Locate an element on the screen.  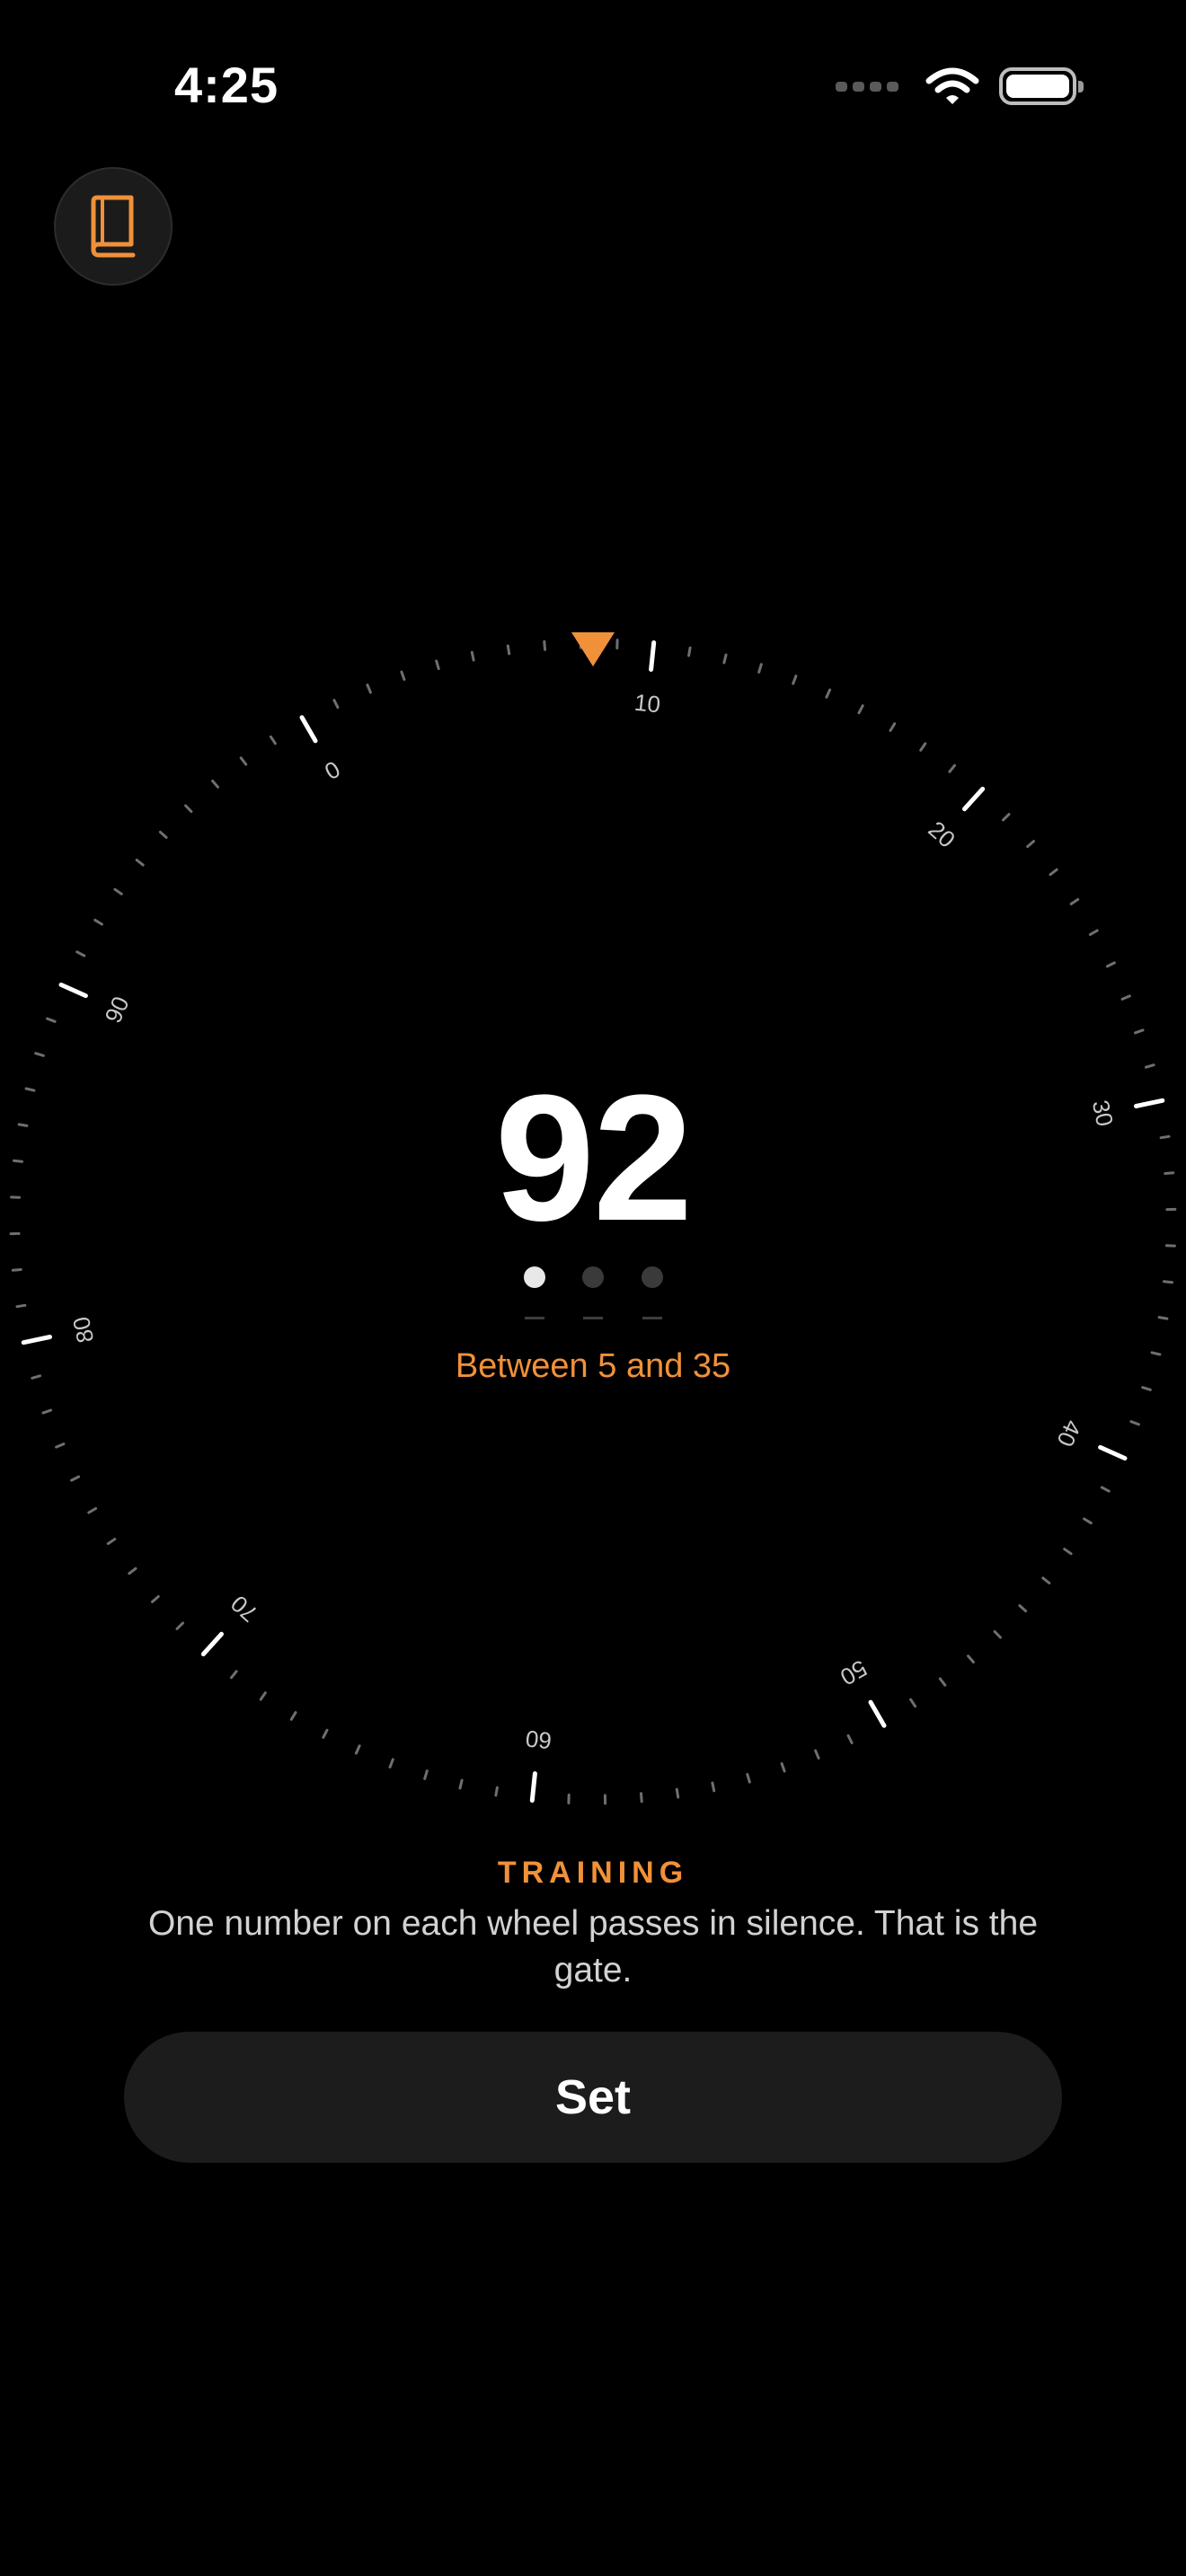
dial-label: 60 is located at coordinates (538, 1739).